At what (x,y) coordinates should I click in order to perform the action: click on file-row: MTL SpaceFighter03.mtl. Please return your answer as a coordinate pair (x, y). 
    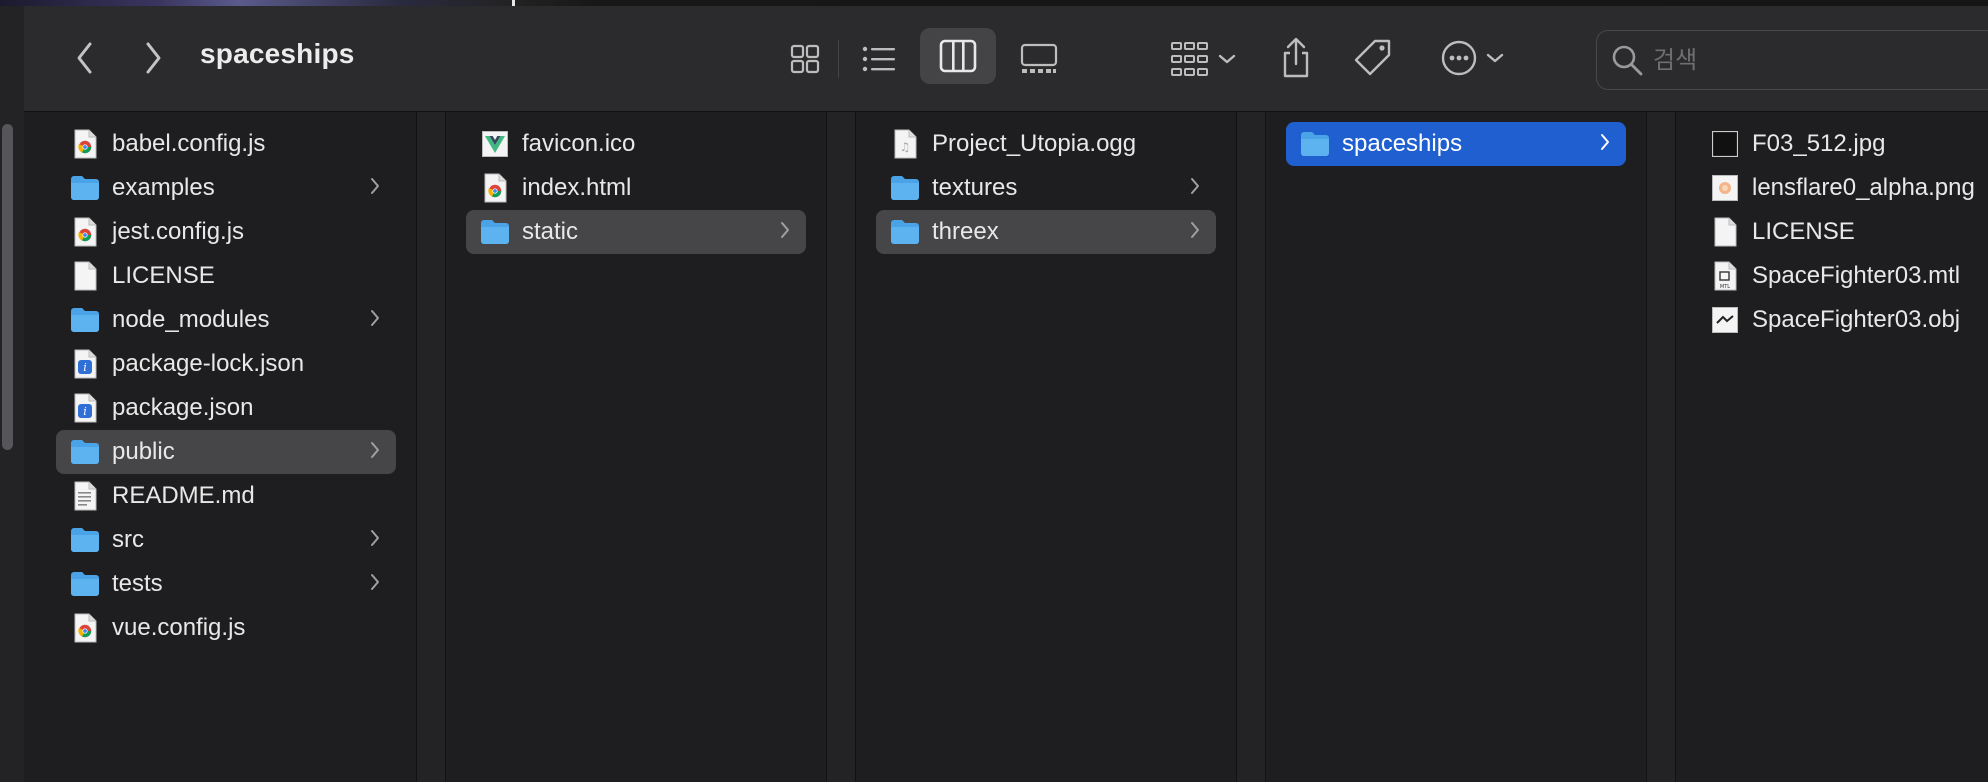
    Looking at the image, I should click on (1842, 276).